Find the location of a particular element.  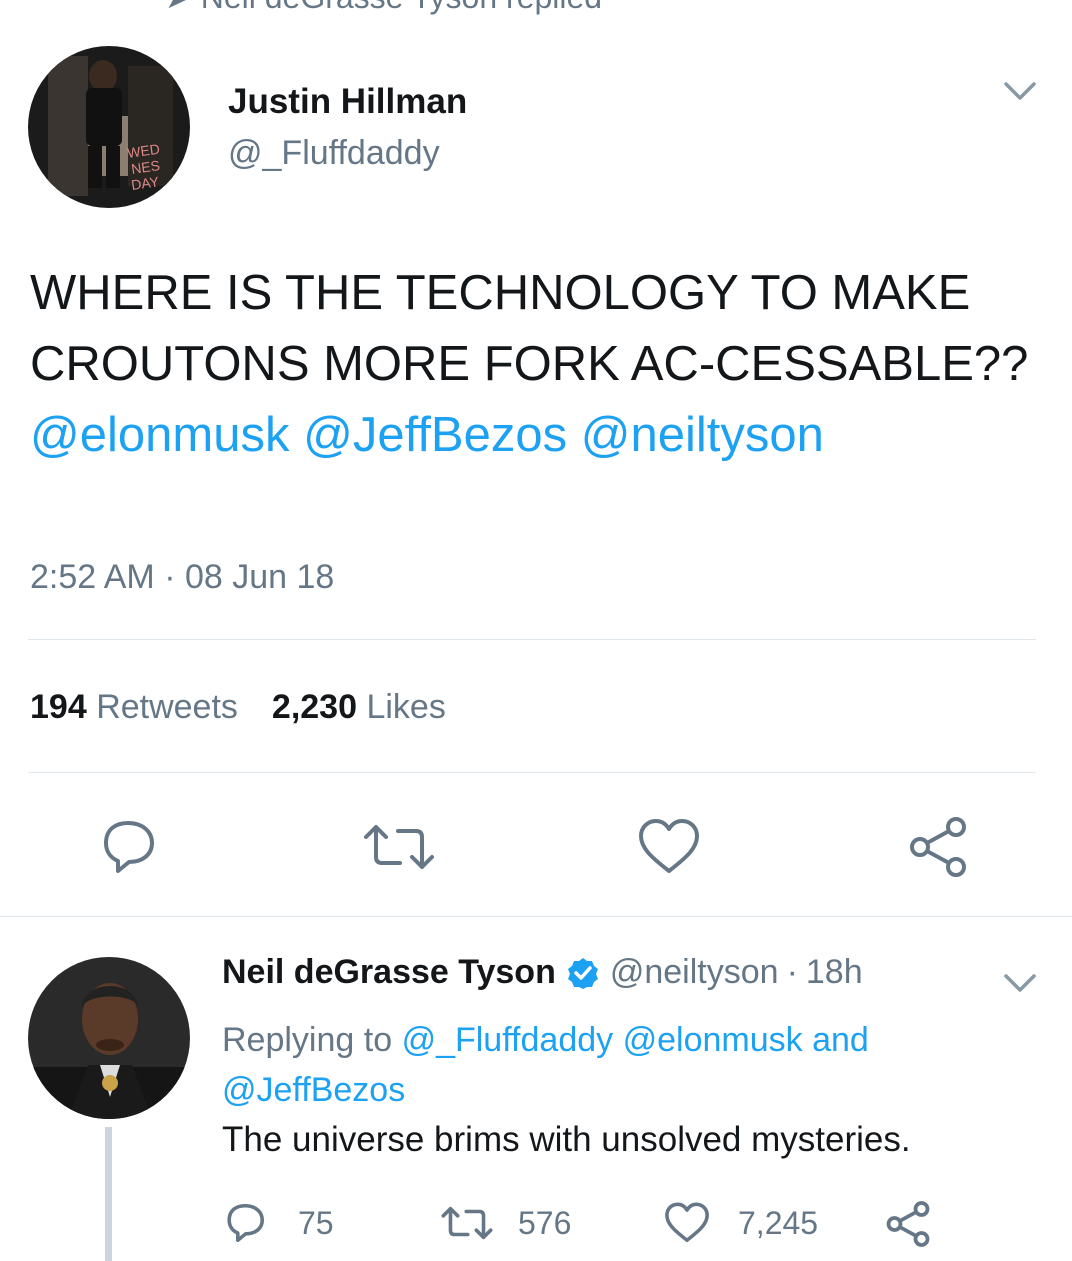

avatar is located at coordinates (109, 1038).